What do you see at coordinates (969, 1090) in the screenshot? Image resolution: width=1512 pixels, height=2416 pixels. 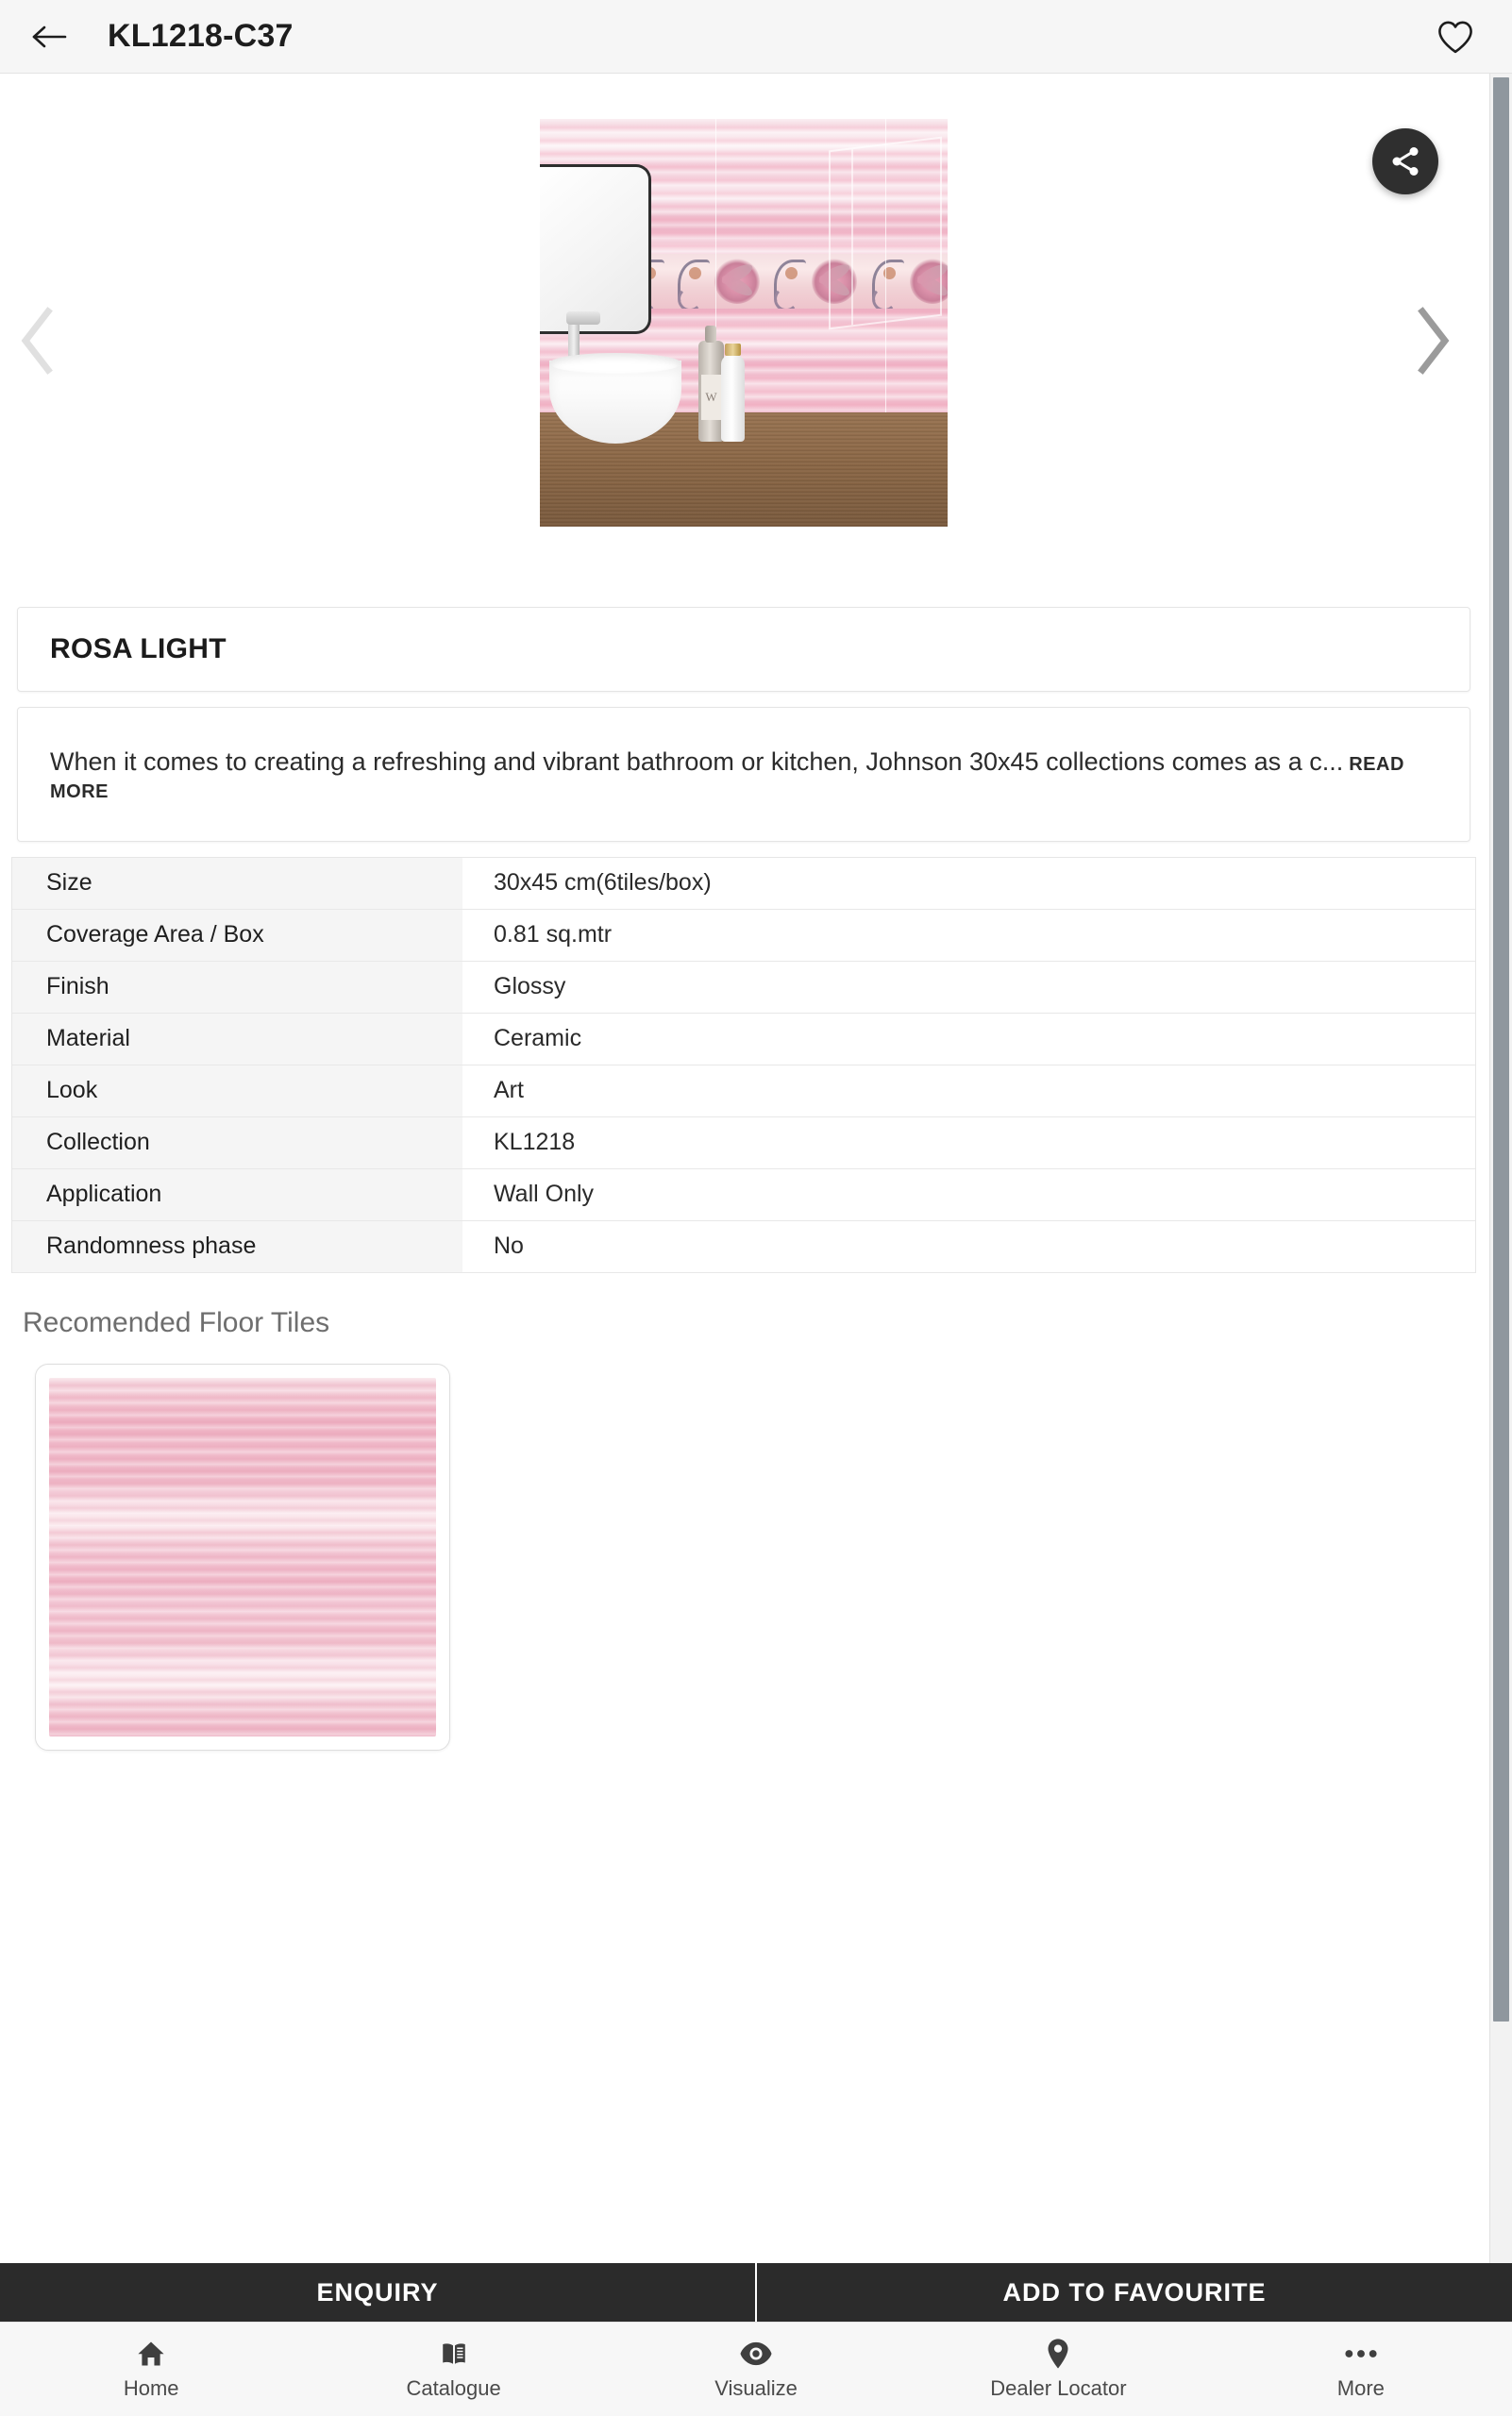 I see `spec-value: Art` at bounding box center [969, 1090].